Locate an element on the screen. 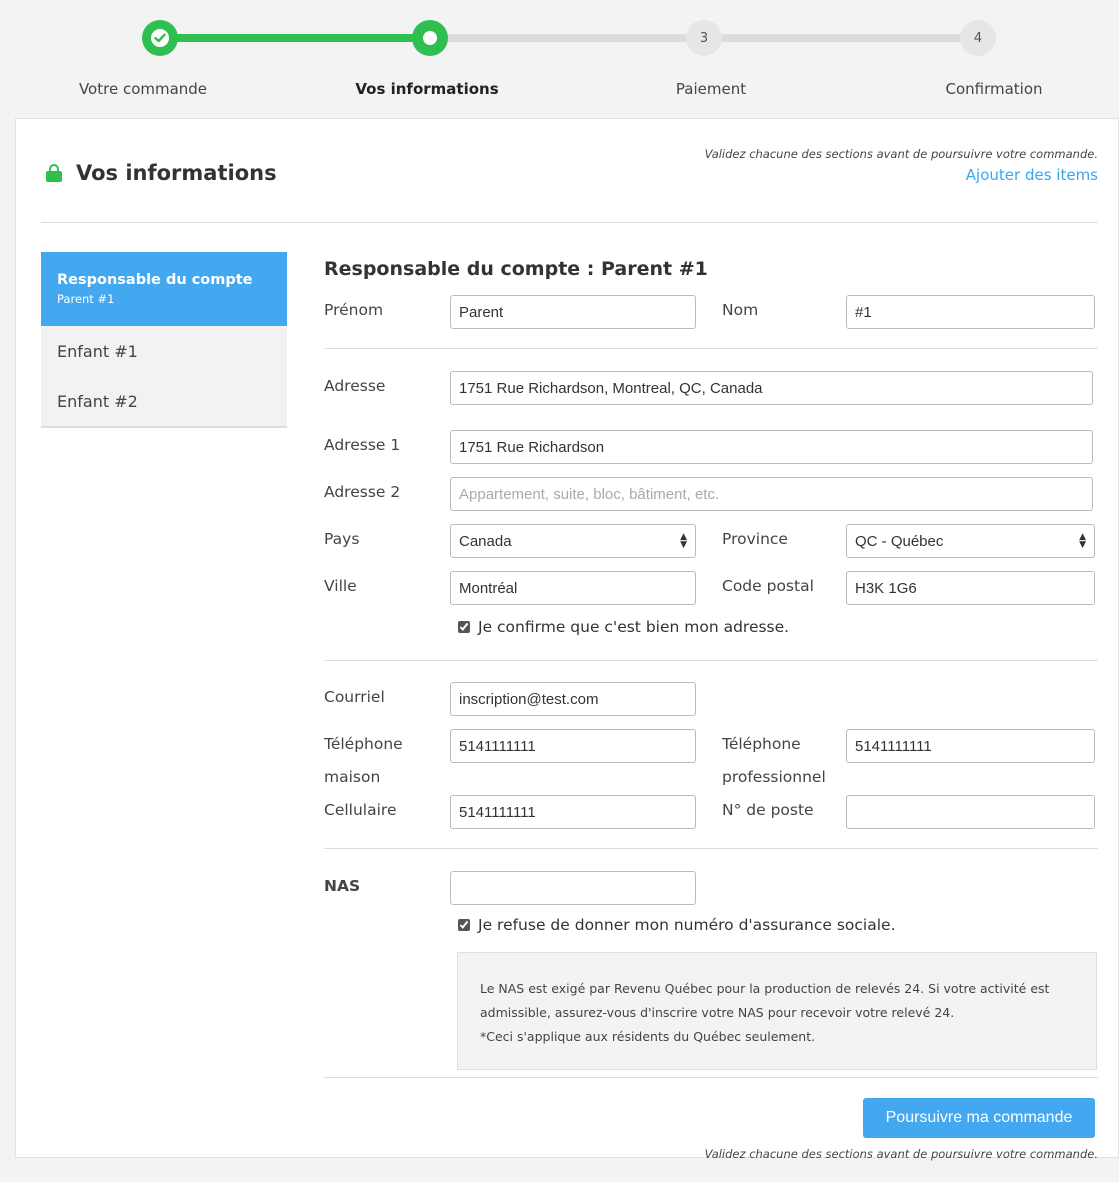  step-2-circle is located at coordinates (430, 38).